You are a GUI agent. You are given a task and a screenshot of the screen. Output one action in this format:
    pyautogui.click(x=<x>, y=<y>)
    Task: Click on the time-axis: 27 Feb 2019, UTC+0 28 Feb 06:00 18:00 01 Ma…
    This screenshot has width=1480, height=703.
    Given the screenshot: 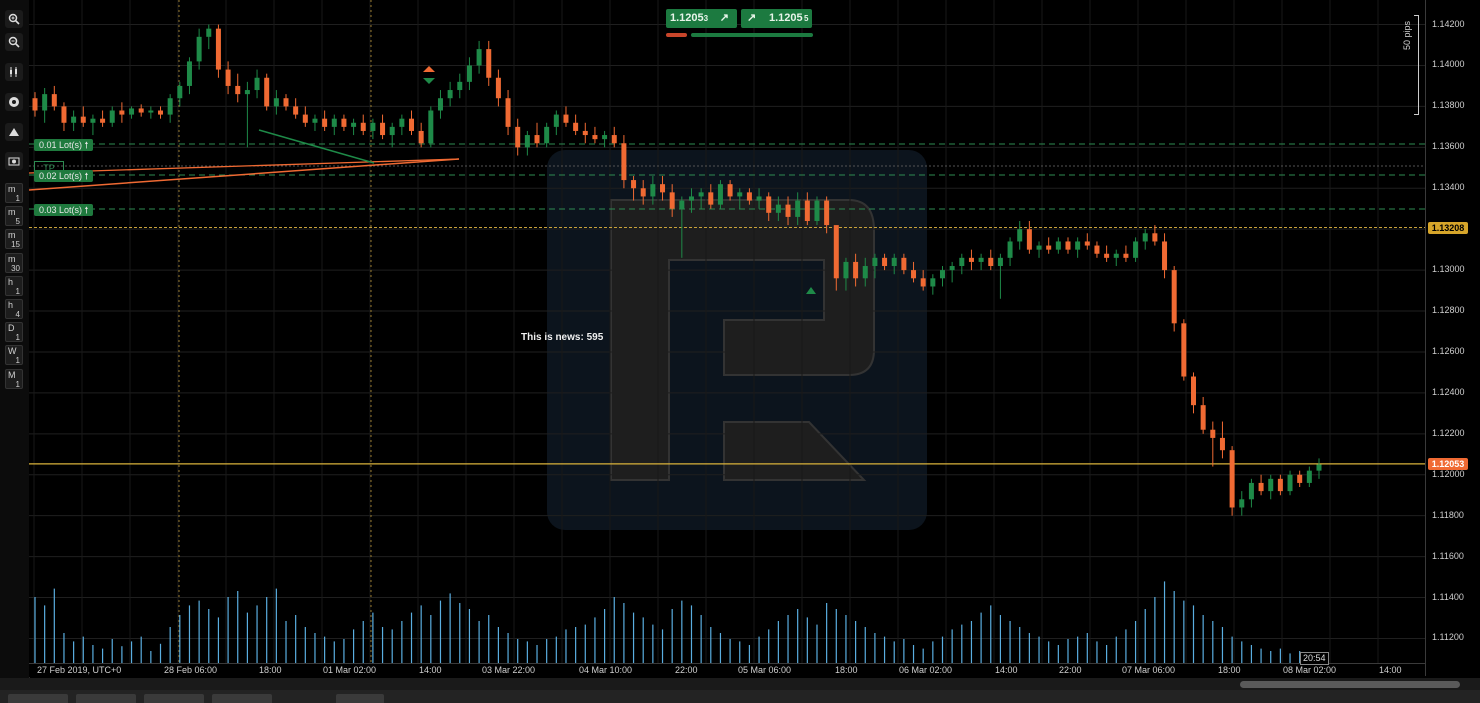 What is the action you would take?
    pyautogui.click(x=727, y=670)
    